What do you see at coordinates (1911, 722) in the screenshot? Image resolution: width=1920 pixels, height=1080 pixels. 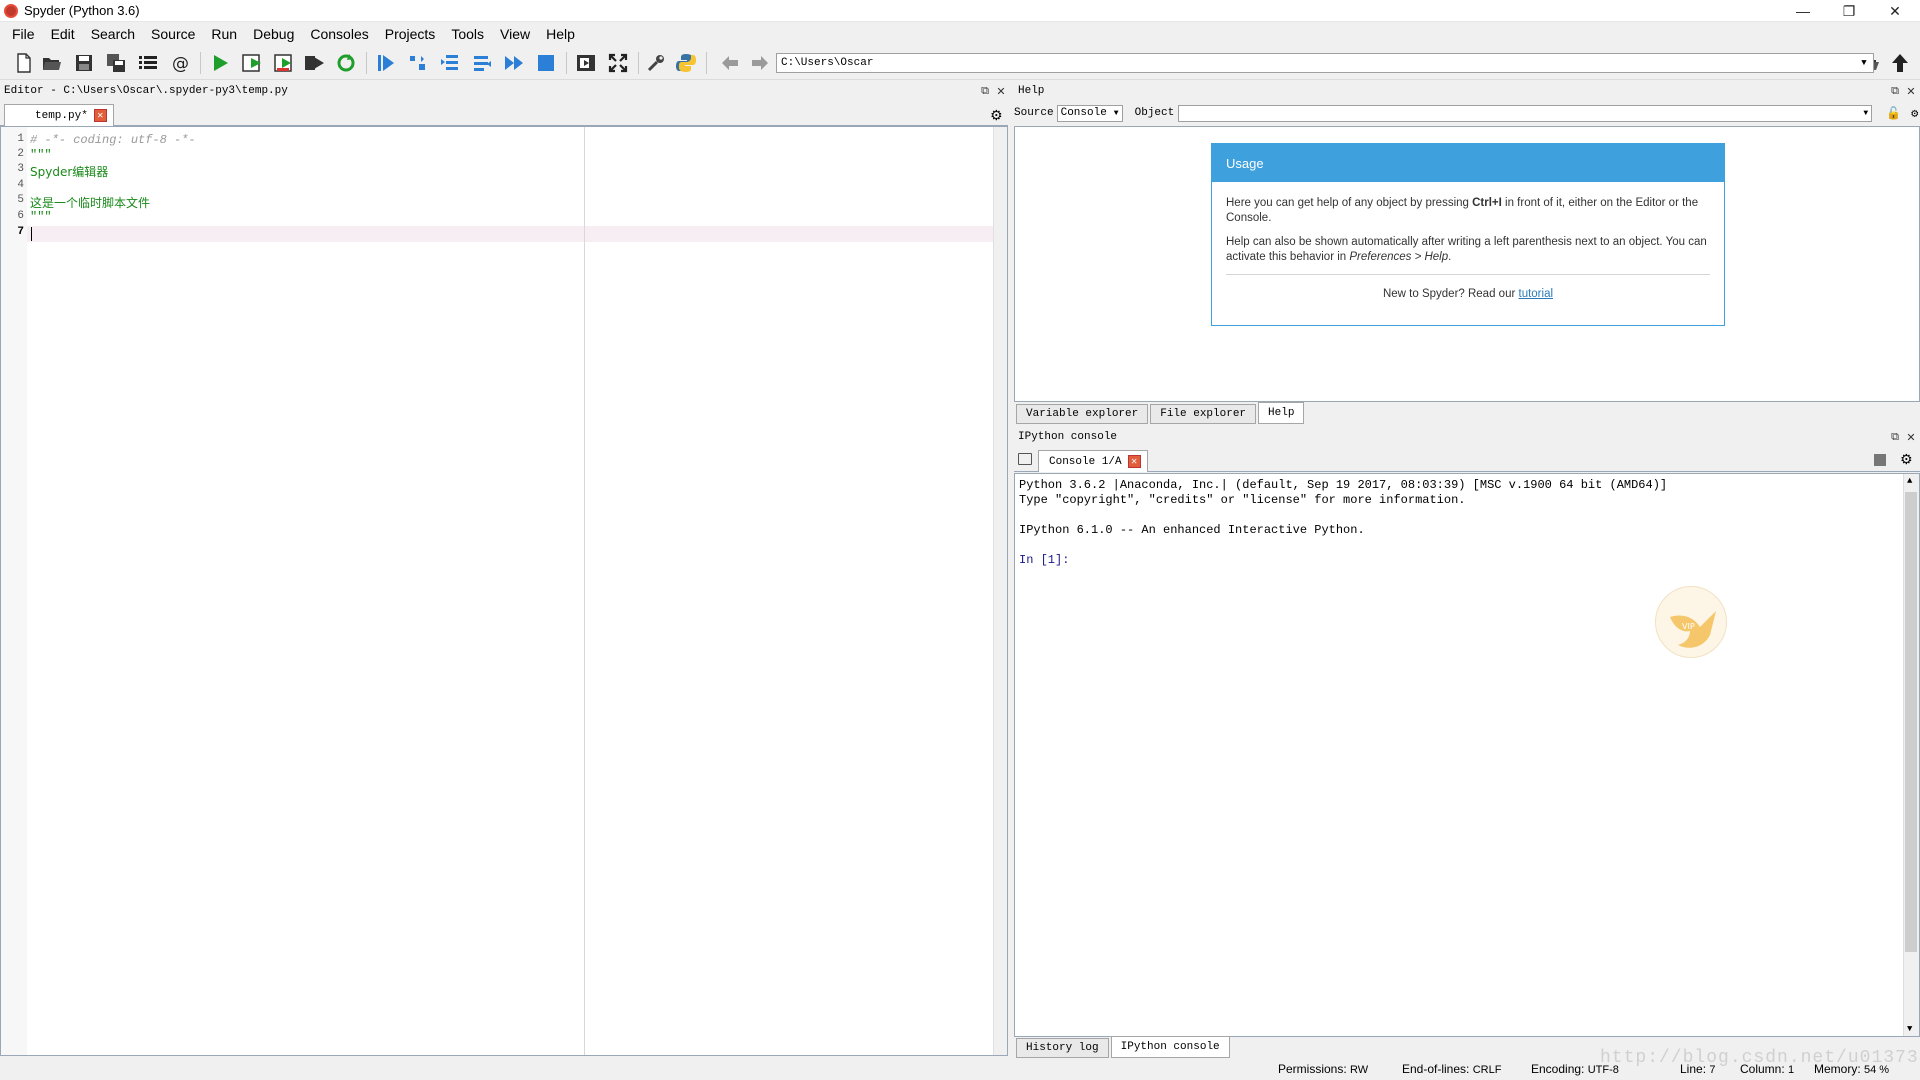 I see `console-scrollbar-thumb` at bounding box center [1911, 722].